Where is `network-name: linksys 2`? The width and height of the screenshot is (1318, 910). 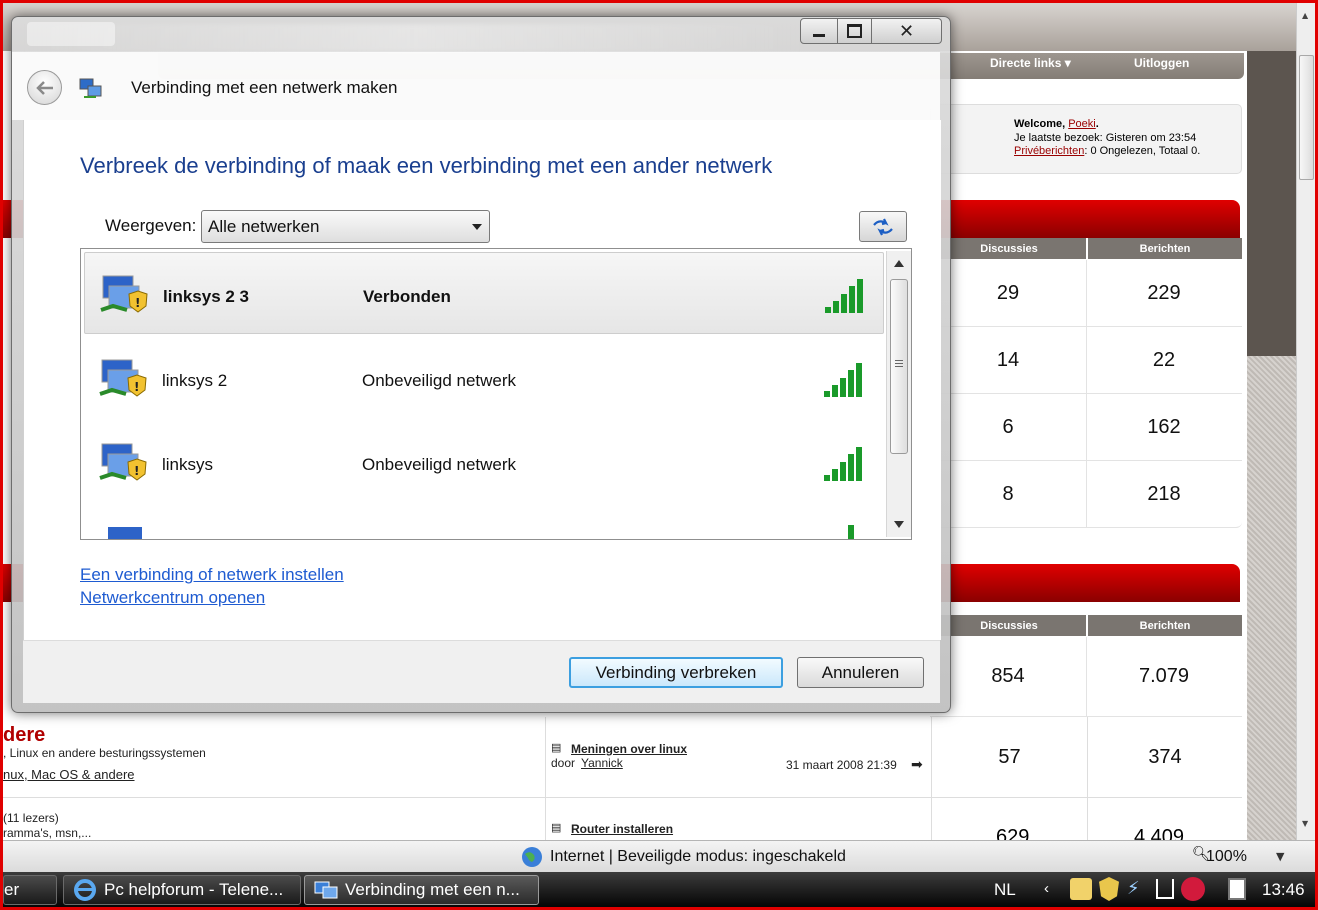 network-name: linksys 2 is located at coordinates (195, 380).